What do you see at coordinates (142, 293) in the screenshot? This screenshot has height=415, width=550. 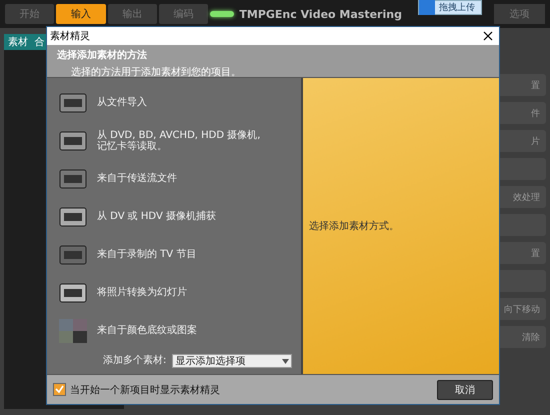 I see `method-option: 将照片转换为幻灯片` at bounding box center [142, 293].